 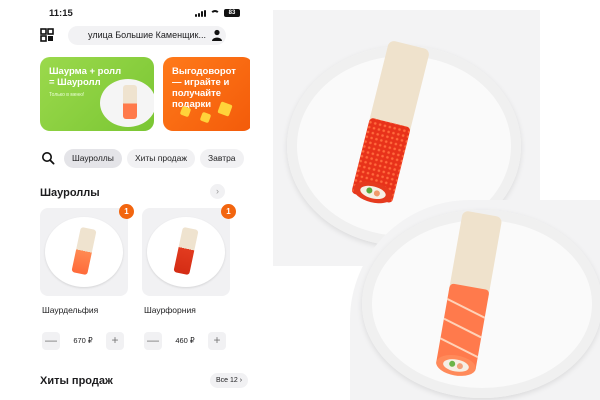 What do you see at coordinates (469, 293) in the screenshot?
I see `salmon-roll-image` at bounding box center [469, 293].